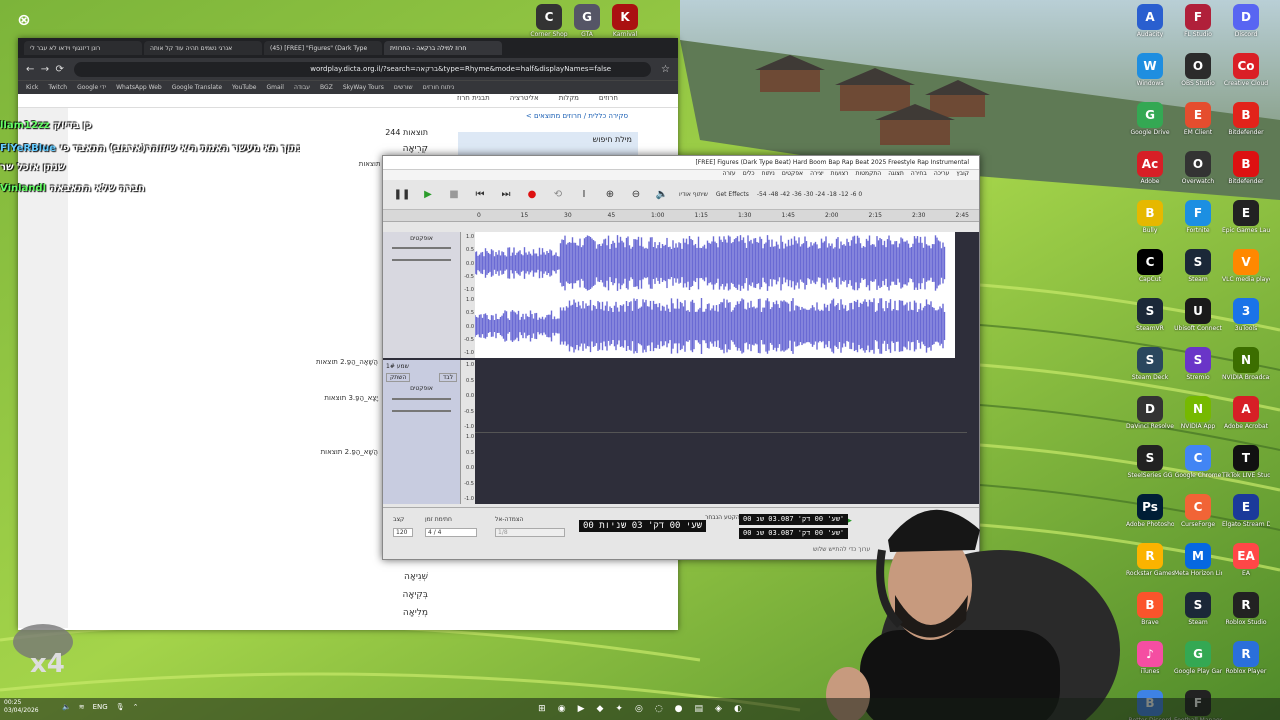  I want to click on taskbar-app-icon: ◐, so click(738, 709).